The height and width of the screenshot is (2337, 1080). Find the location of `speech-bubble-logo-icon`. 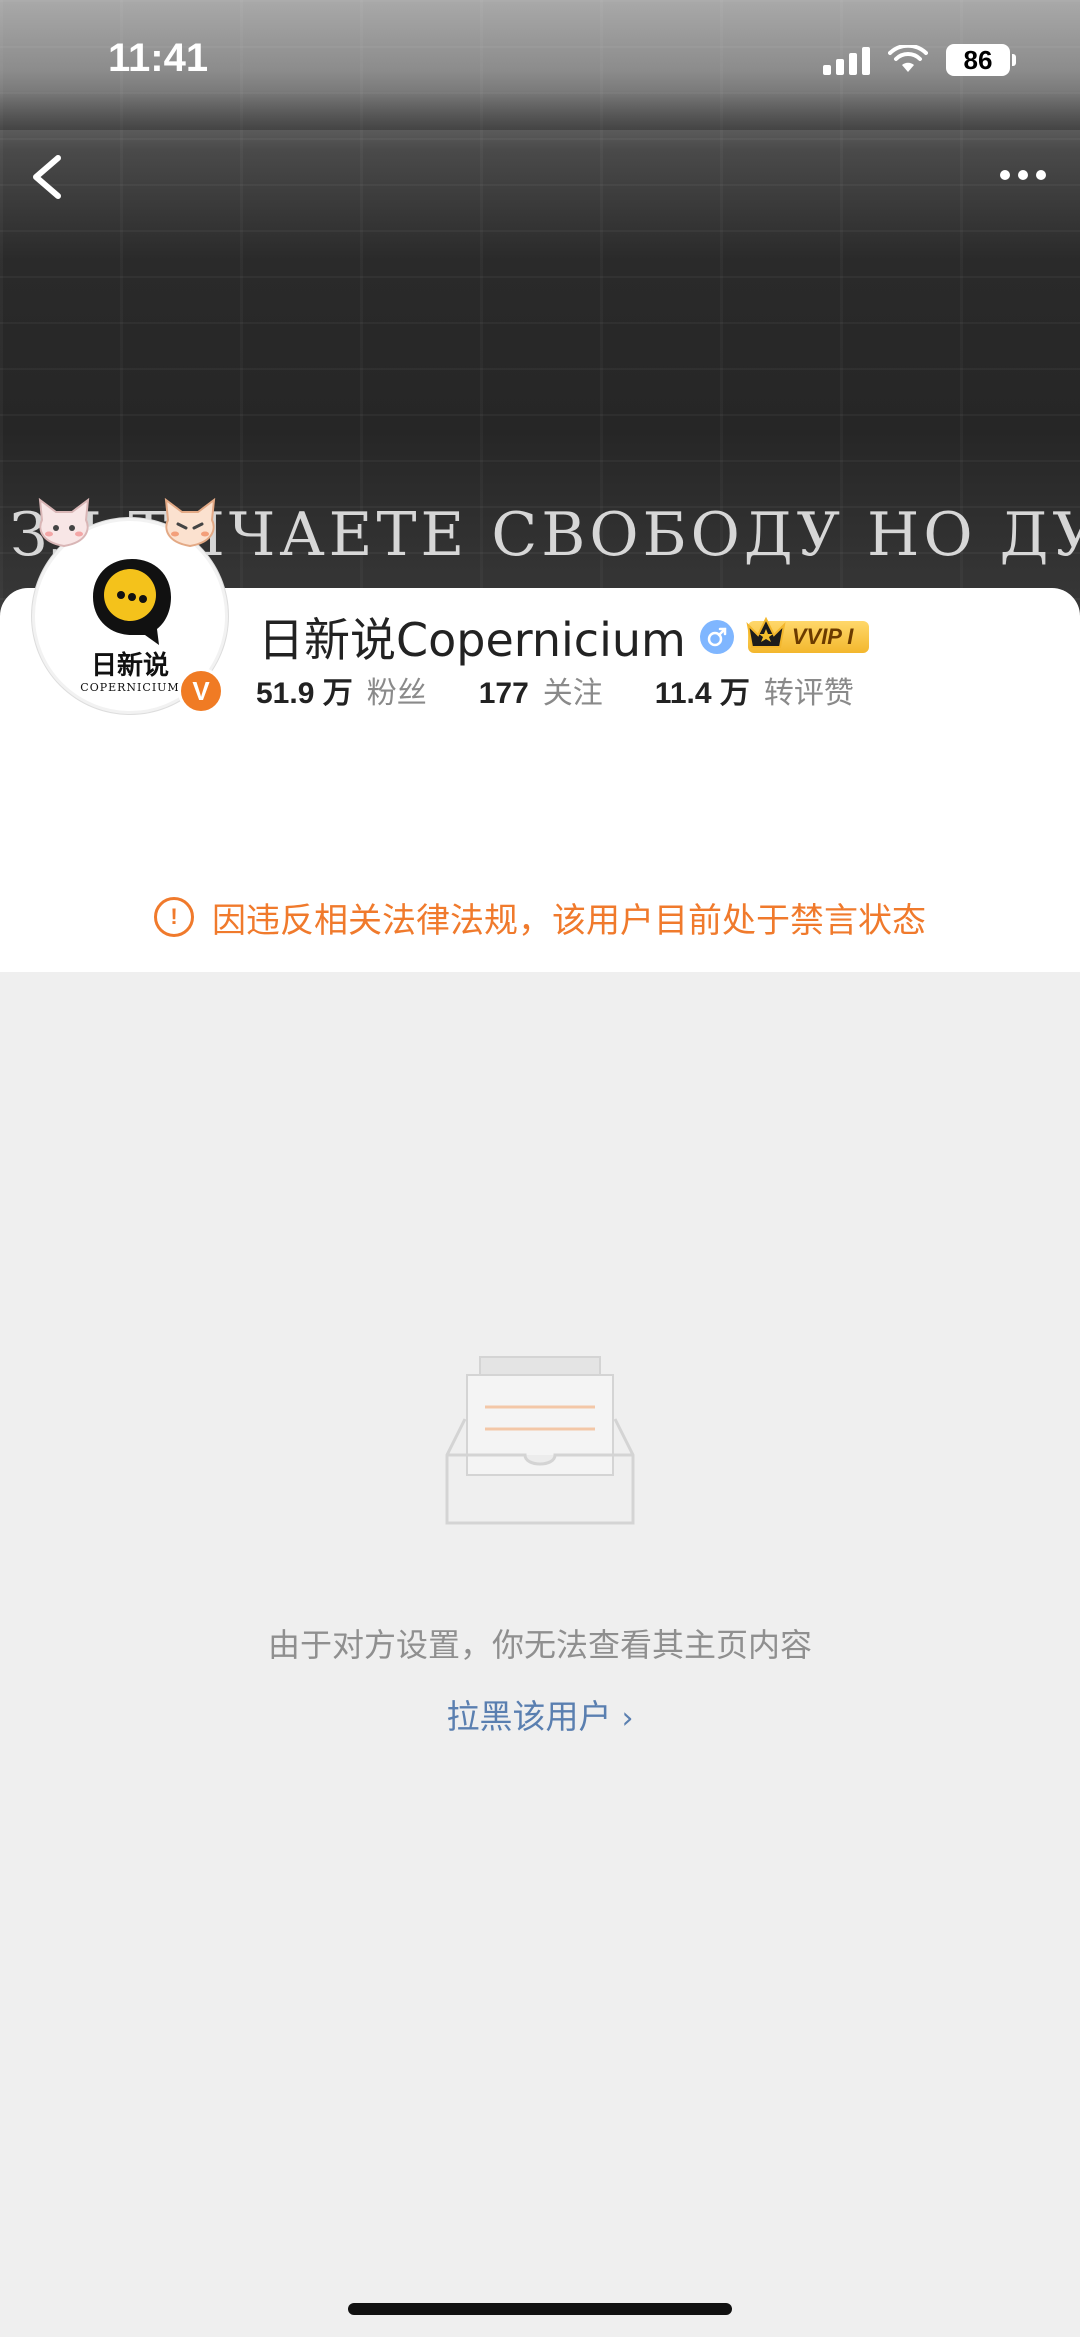

speech-bubble-logo-icon is located at coordinates (132, 602).